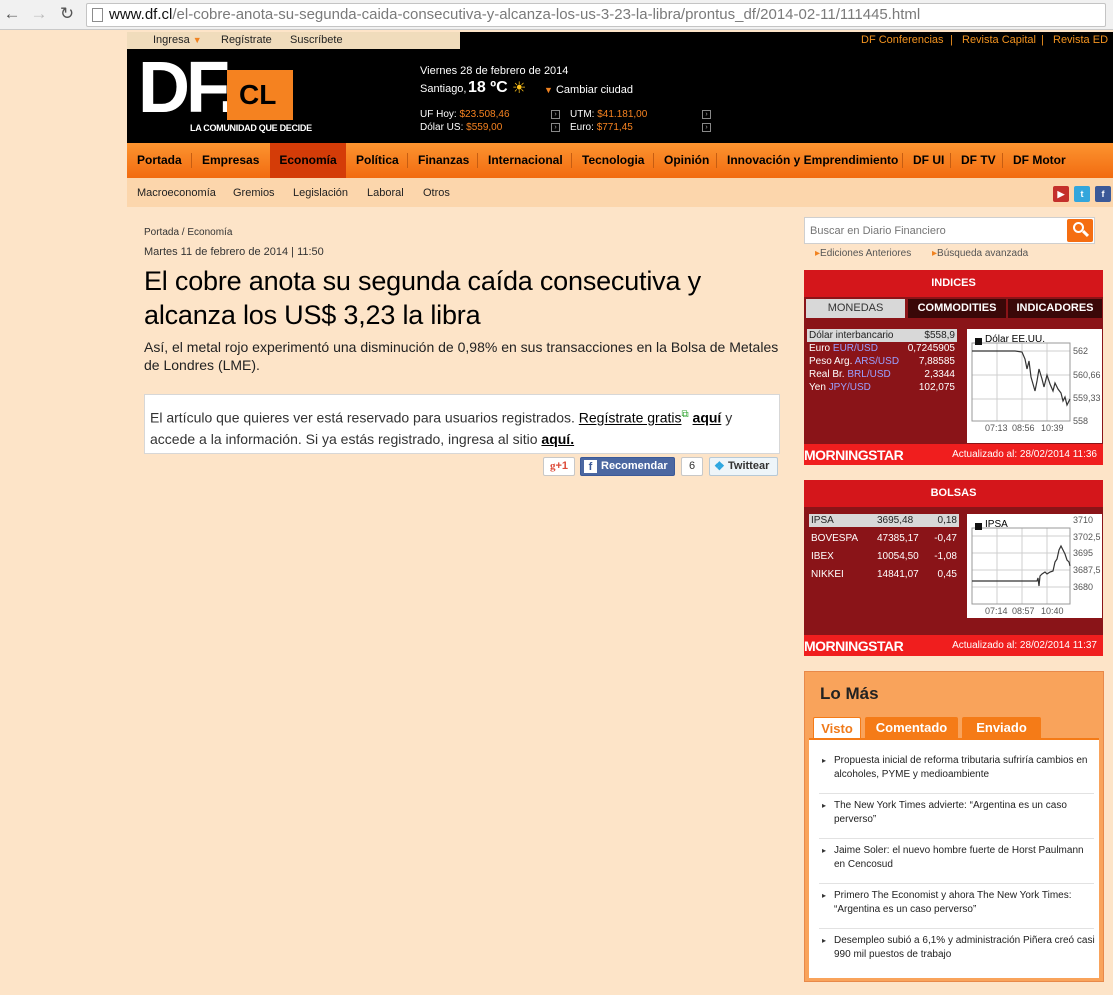  I want to click on y-tick: 3680, so click(1083, 587).